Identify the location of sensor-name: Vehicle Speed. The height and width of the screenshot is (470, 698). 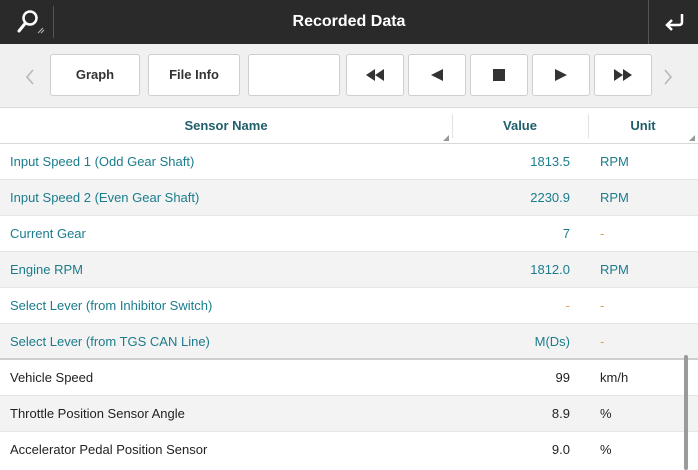
(52, 377).